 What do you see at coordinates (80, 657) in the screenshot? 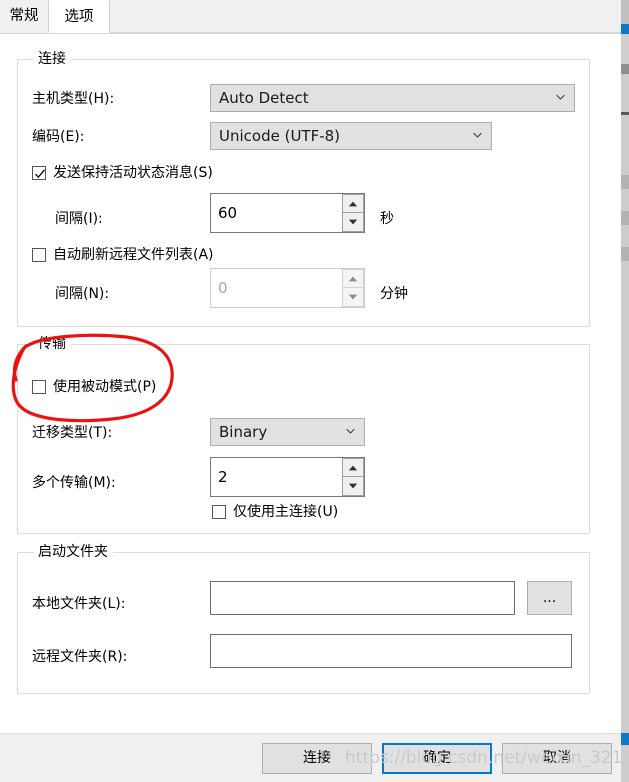
I see `remote-folder-label: 远程文件夹(R):` at bounding box center [80, 657].